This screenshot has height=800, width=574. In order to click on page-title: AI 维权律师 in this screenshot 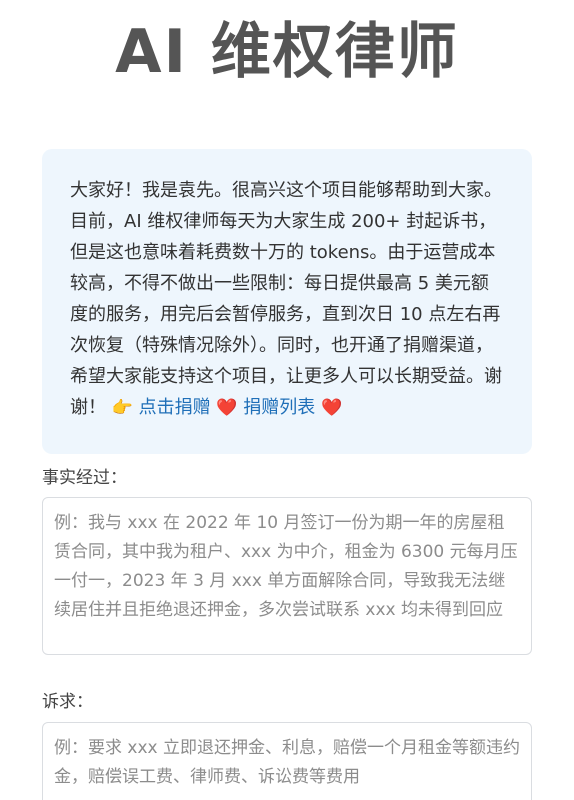, I will do `click(287, 52)`.